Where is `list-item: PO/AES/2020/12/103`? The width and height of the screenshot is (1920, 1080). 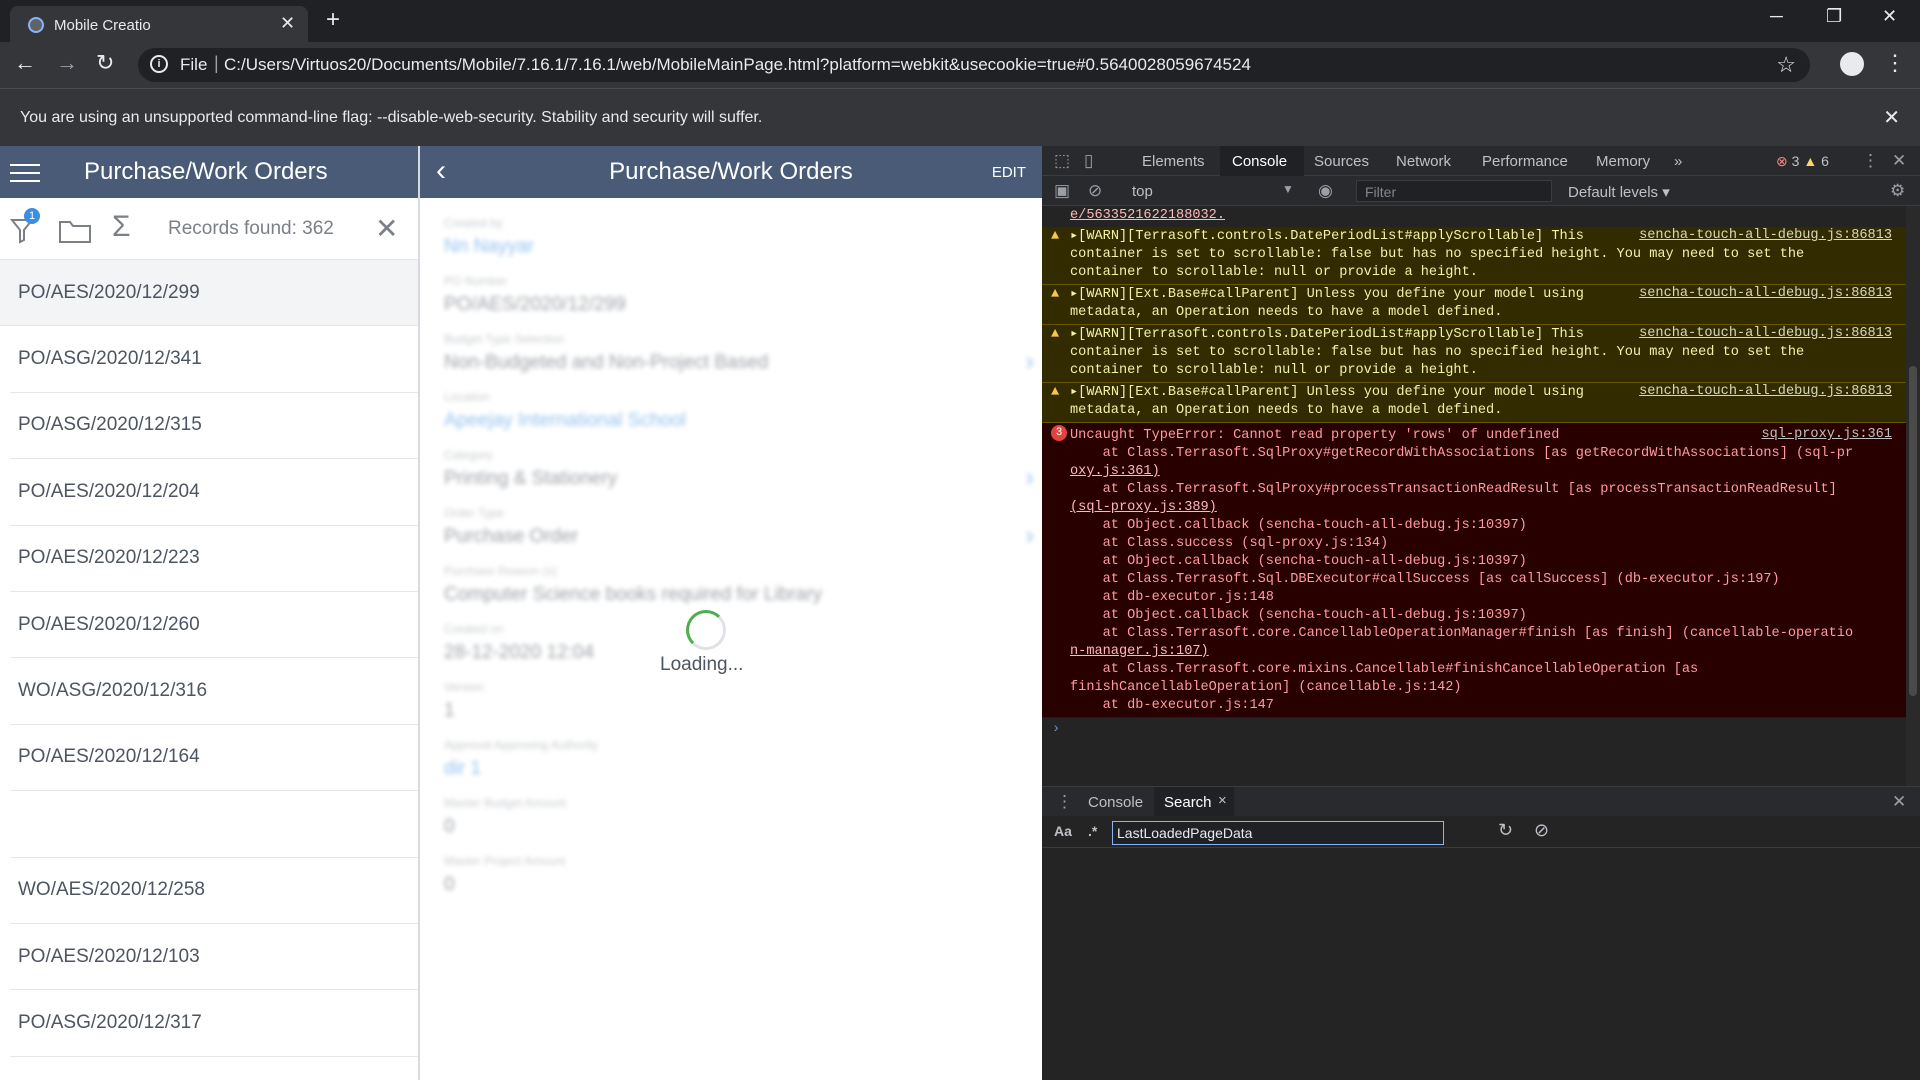 list-item: PO/AES/2020/12/103 is located at coordinates (214, 957).